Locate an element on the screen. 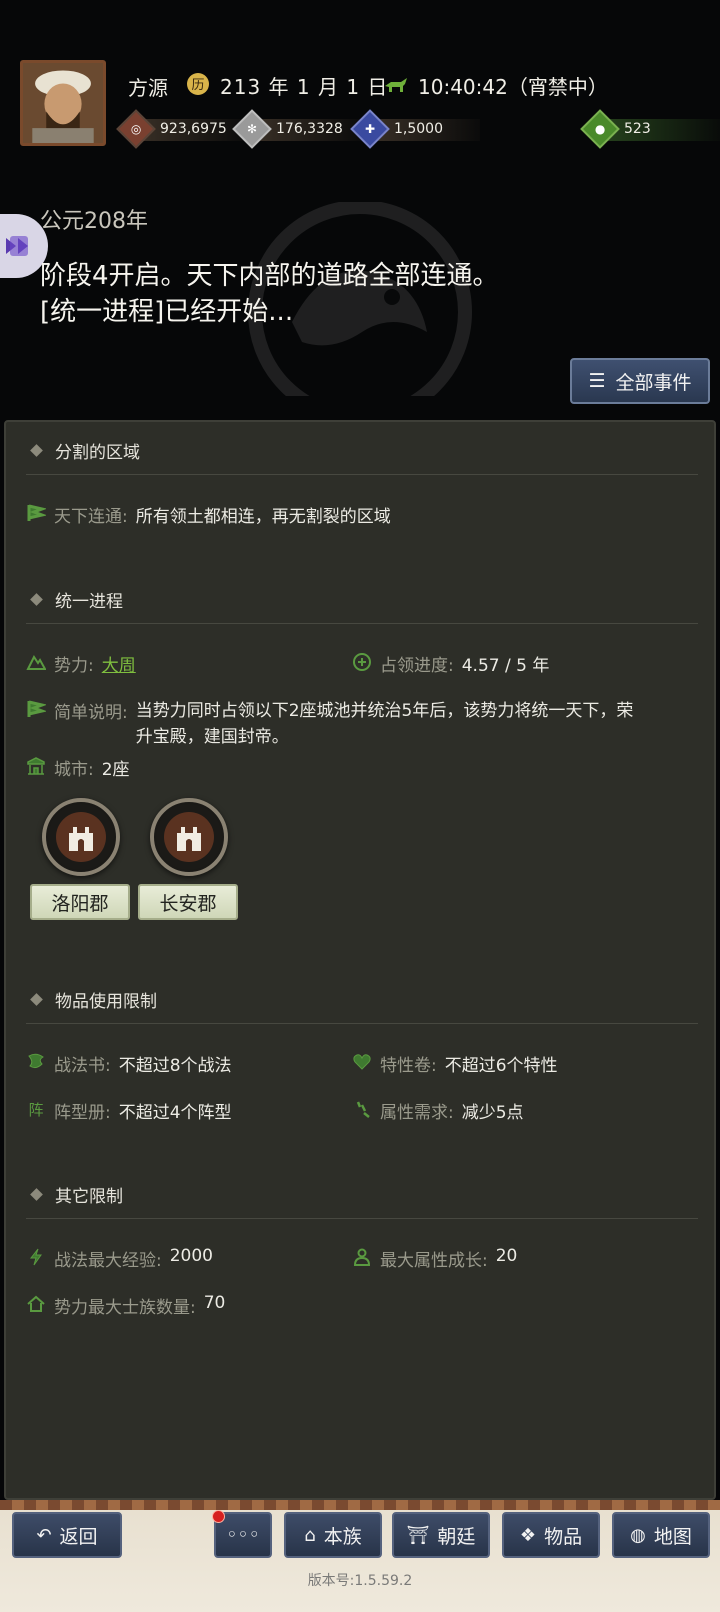  sparkle-icon is located at coordinates (363, 1109).